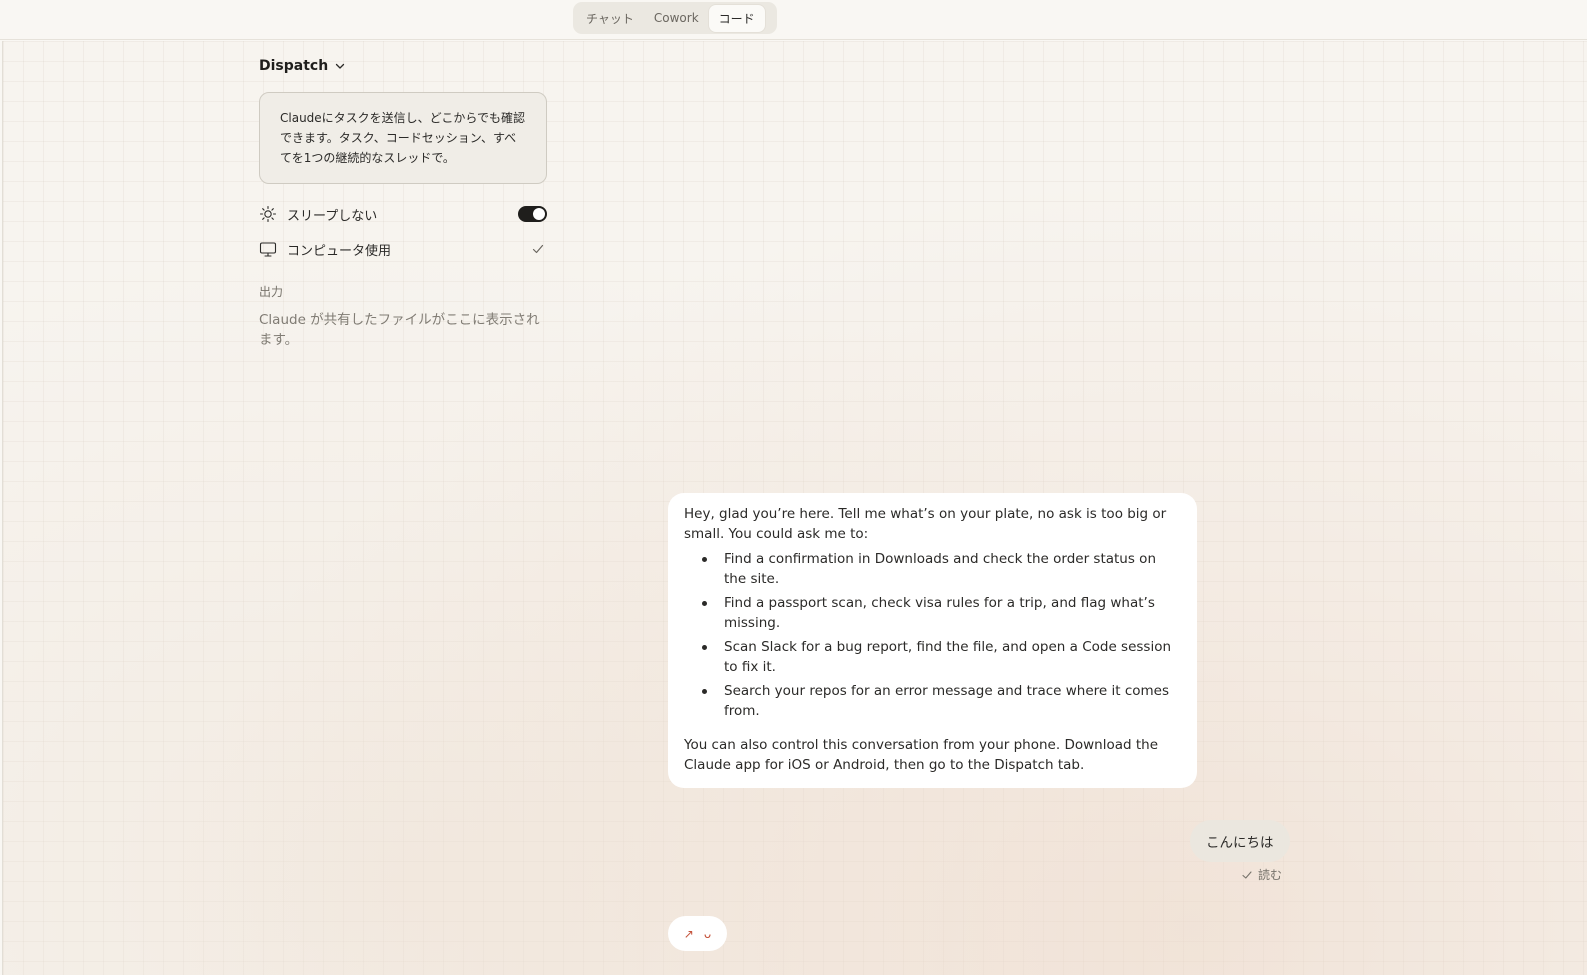  Describe the element at coordinates (332, 216) in the screenshot. I see `stay-awake-label: スリープしない` at that location.